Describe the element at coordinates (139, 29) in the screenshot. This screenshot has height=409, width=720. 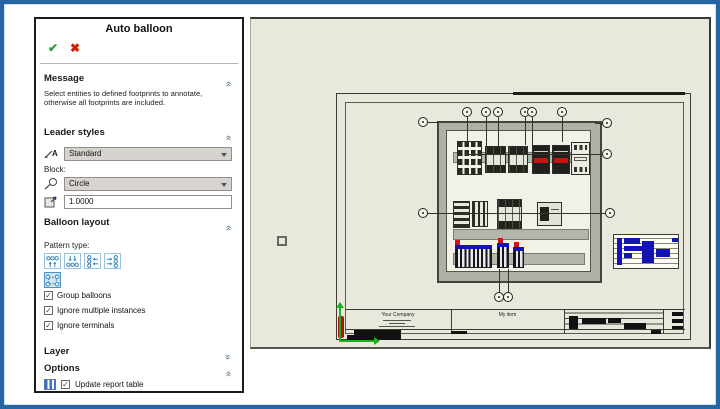
I see `dialog-title: Auto balloon` at that location.